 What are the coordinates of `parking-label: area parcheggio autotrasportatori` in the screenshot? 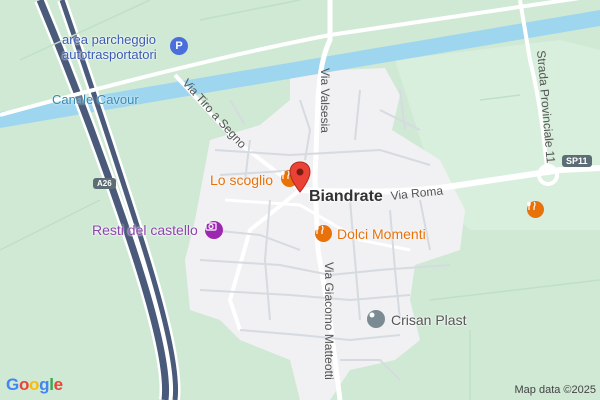 It's located at (109, 47).